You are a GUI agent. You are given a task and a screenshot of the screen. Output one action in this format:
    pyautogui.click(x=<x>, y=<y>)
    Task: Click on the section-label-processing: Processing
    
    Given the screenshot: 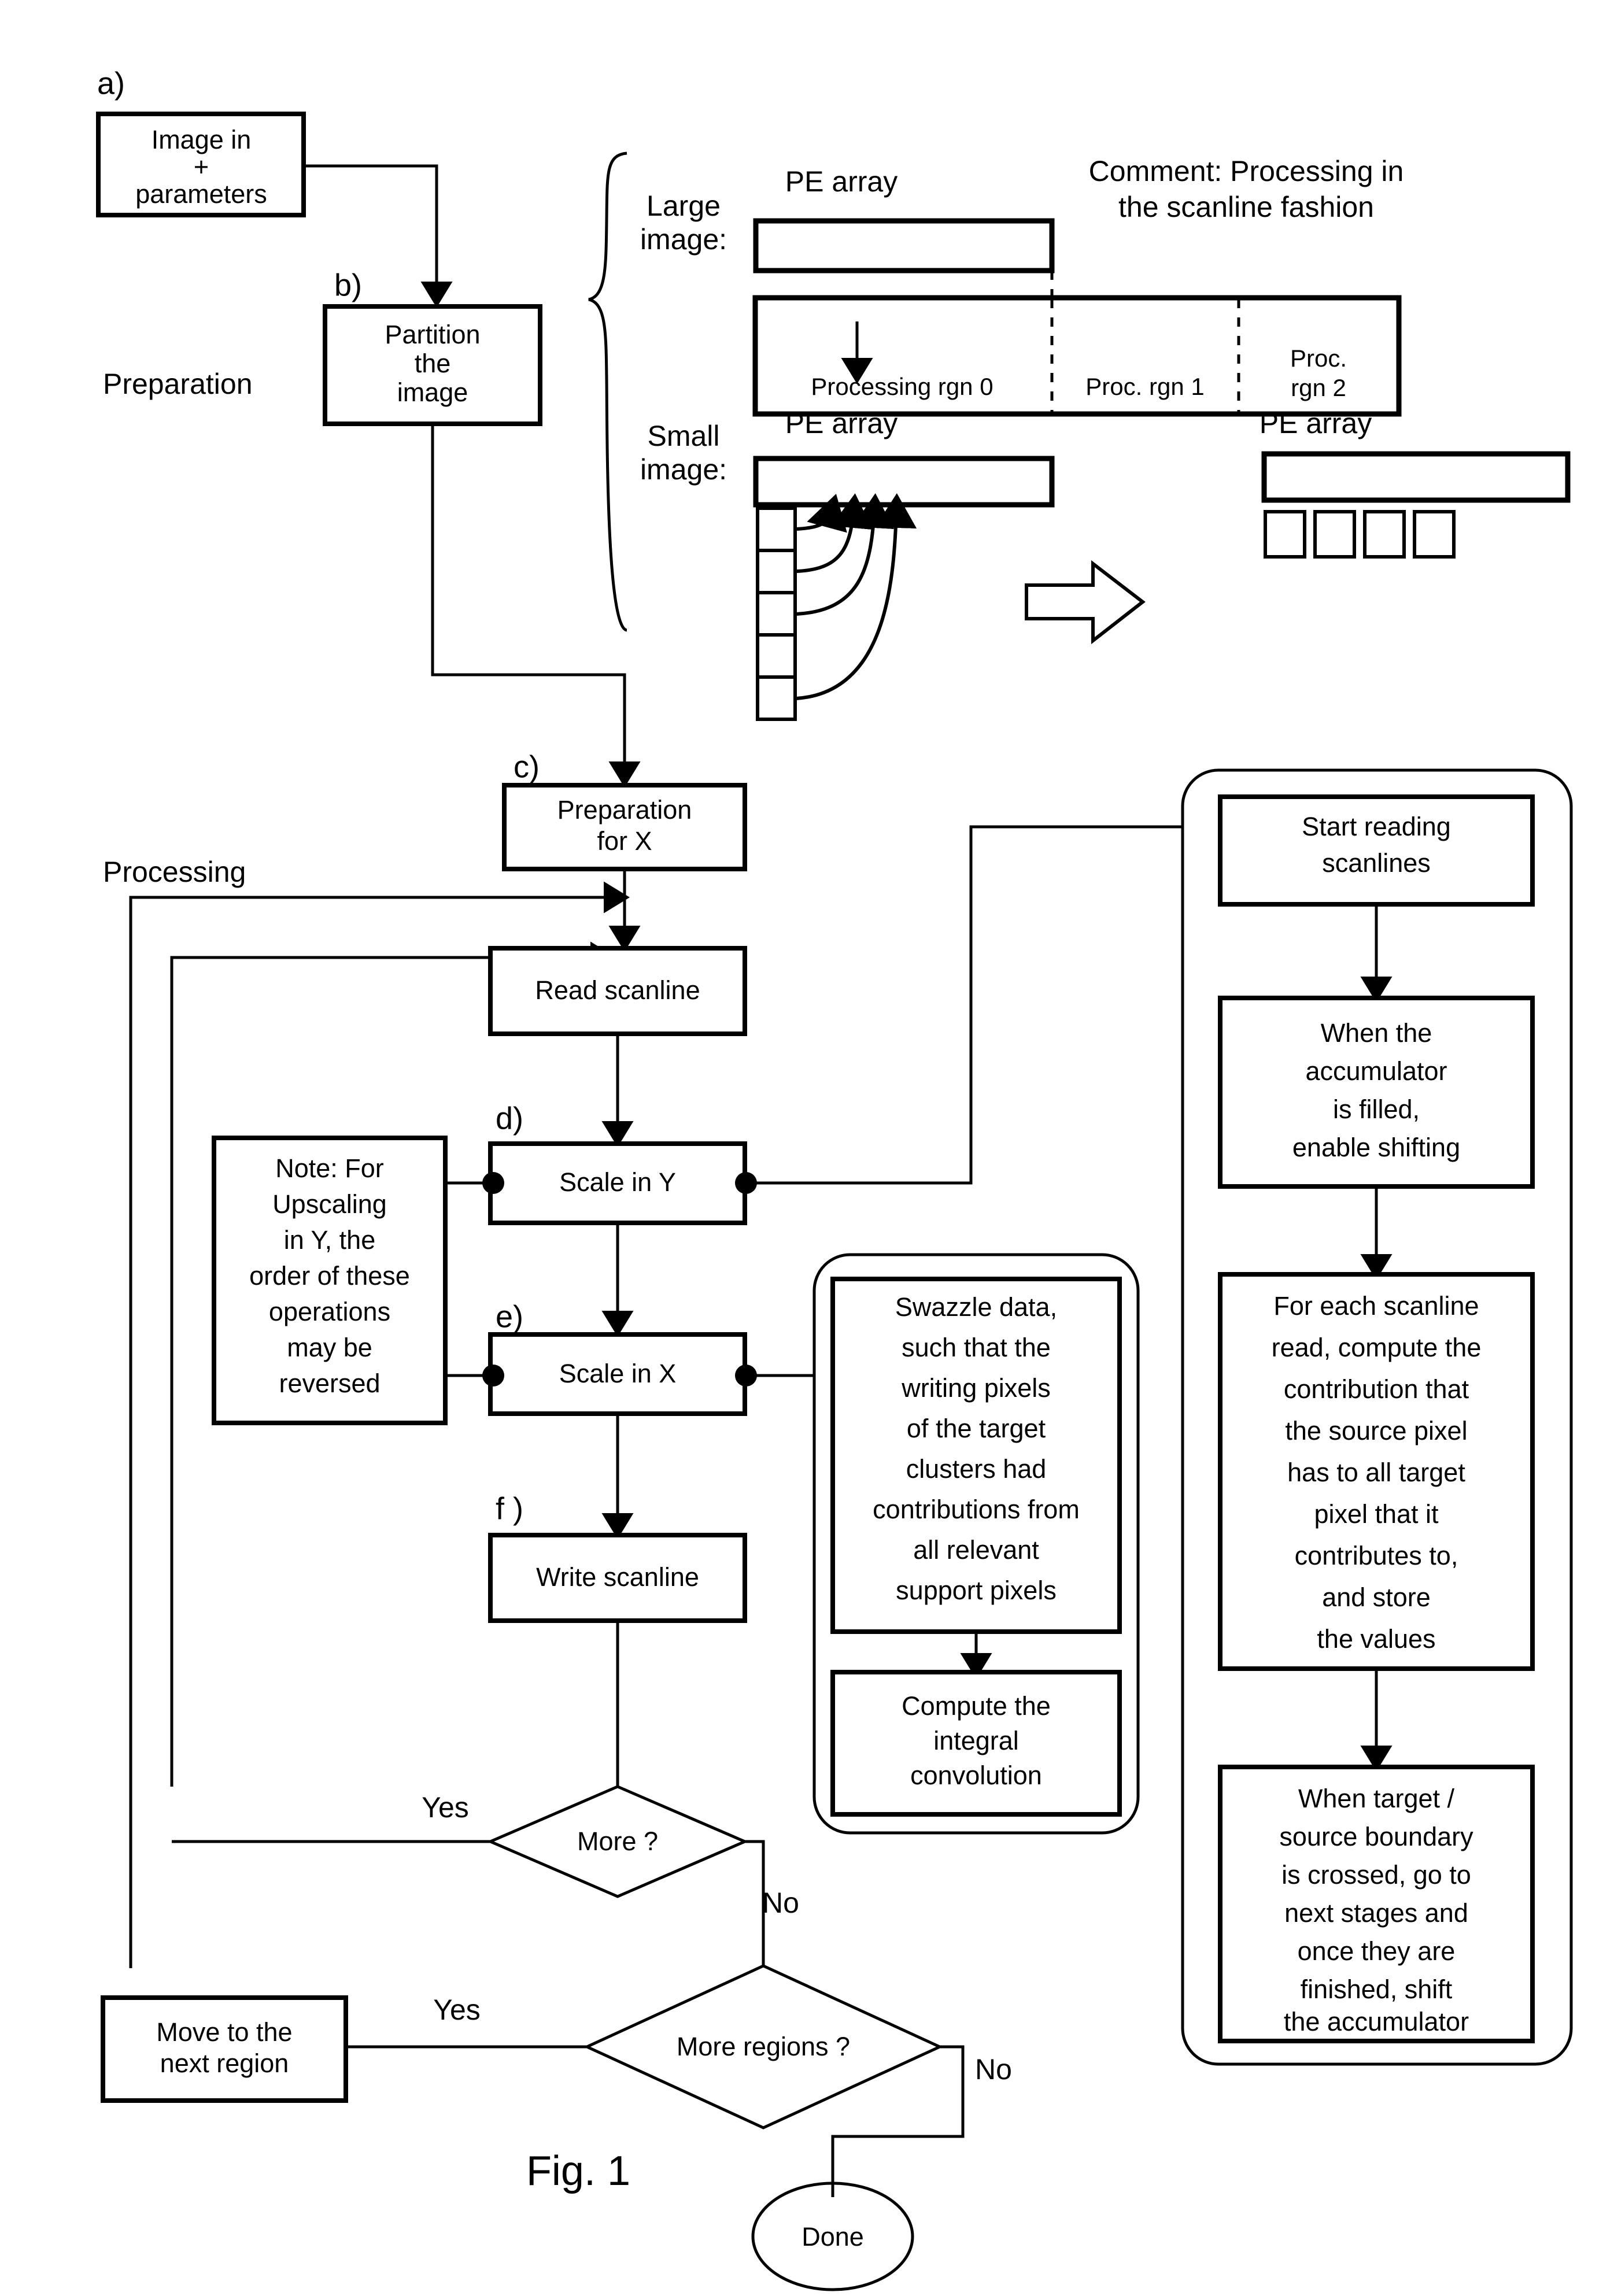 What is the action you would take?
    pyautogui.click(x=174, y=872)
    